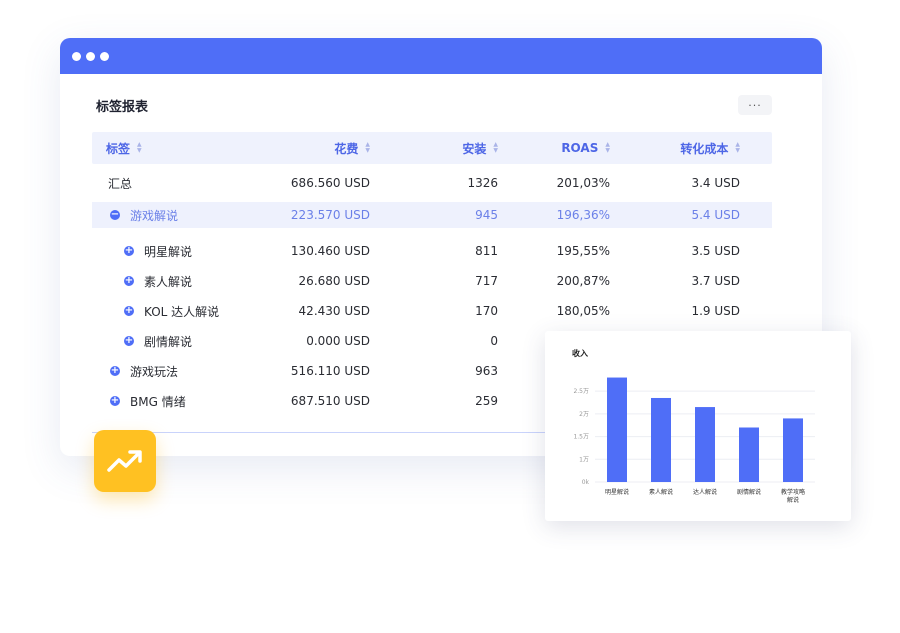 This screenshot has height=633, width=900. I want to click on cell-cost: 5.4 USD, so click(715, 215).